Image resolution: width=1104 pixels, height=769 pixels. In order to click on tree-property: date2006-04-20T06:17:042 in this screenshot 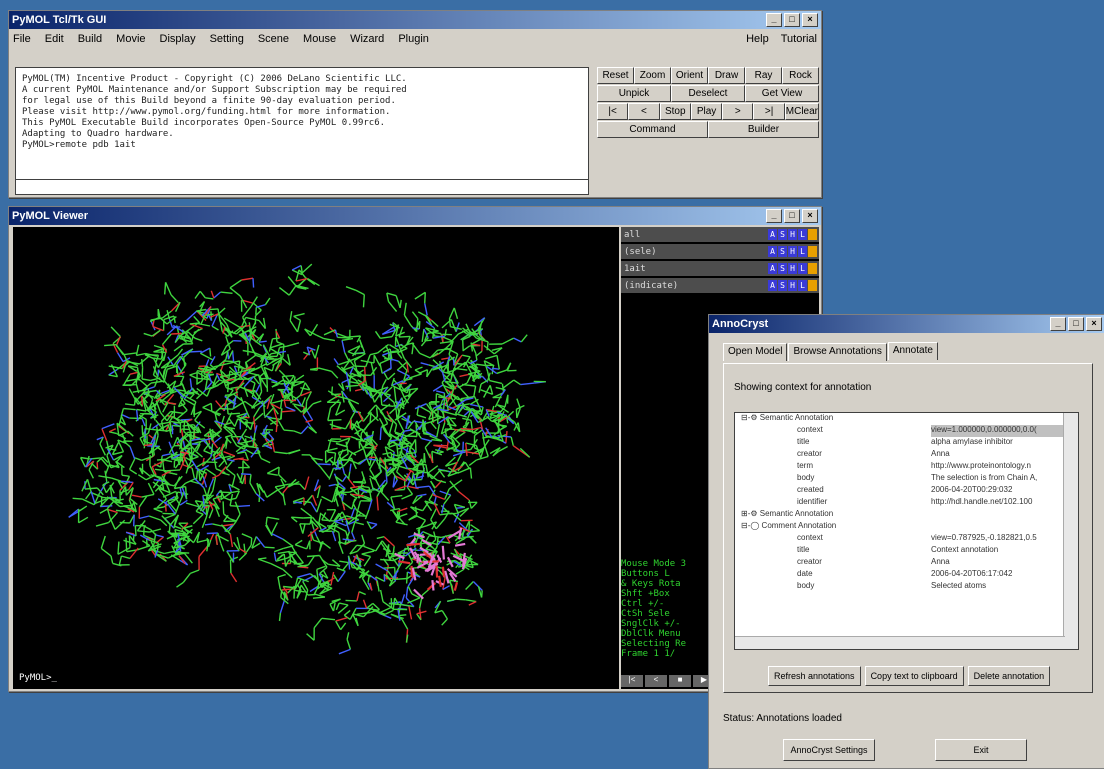, I will do `click(906, 575)`.